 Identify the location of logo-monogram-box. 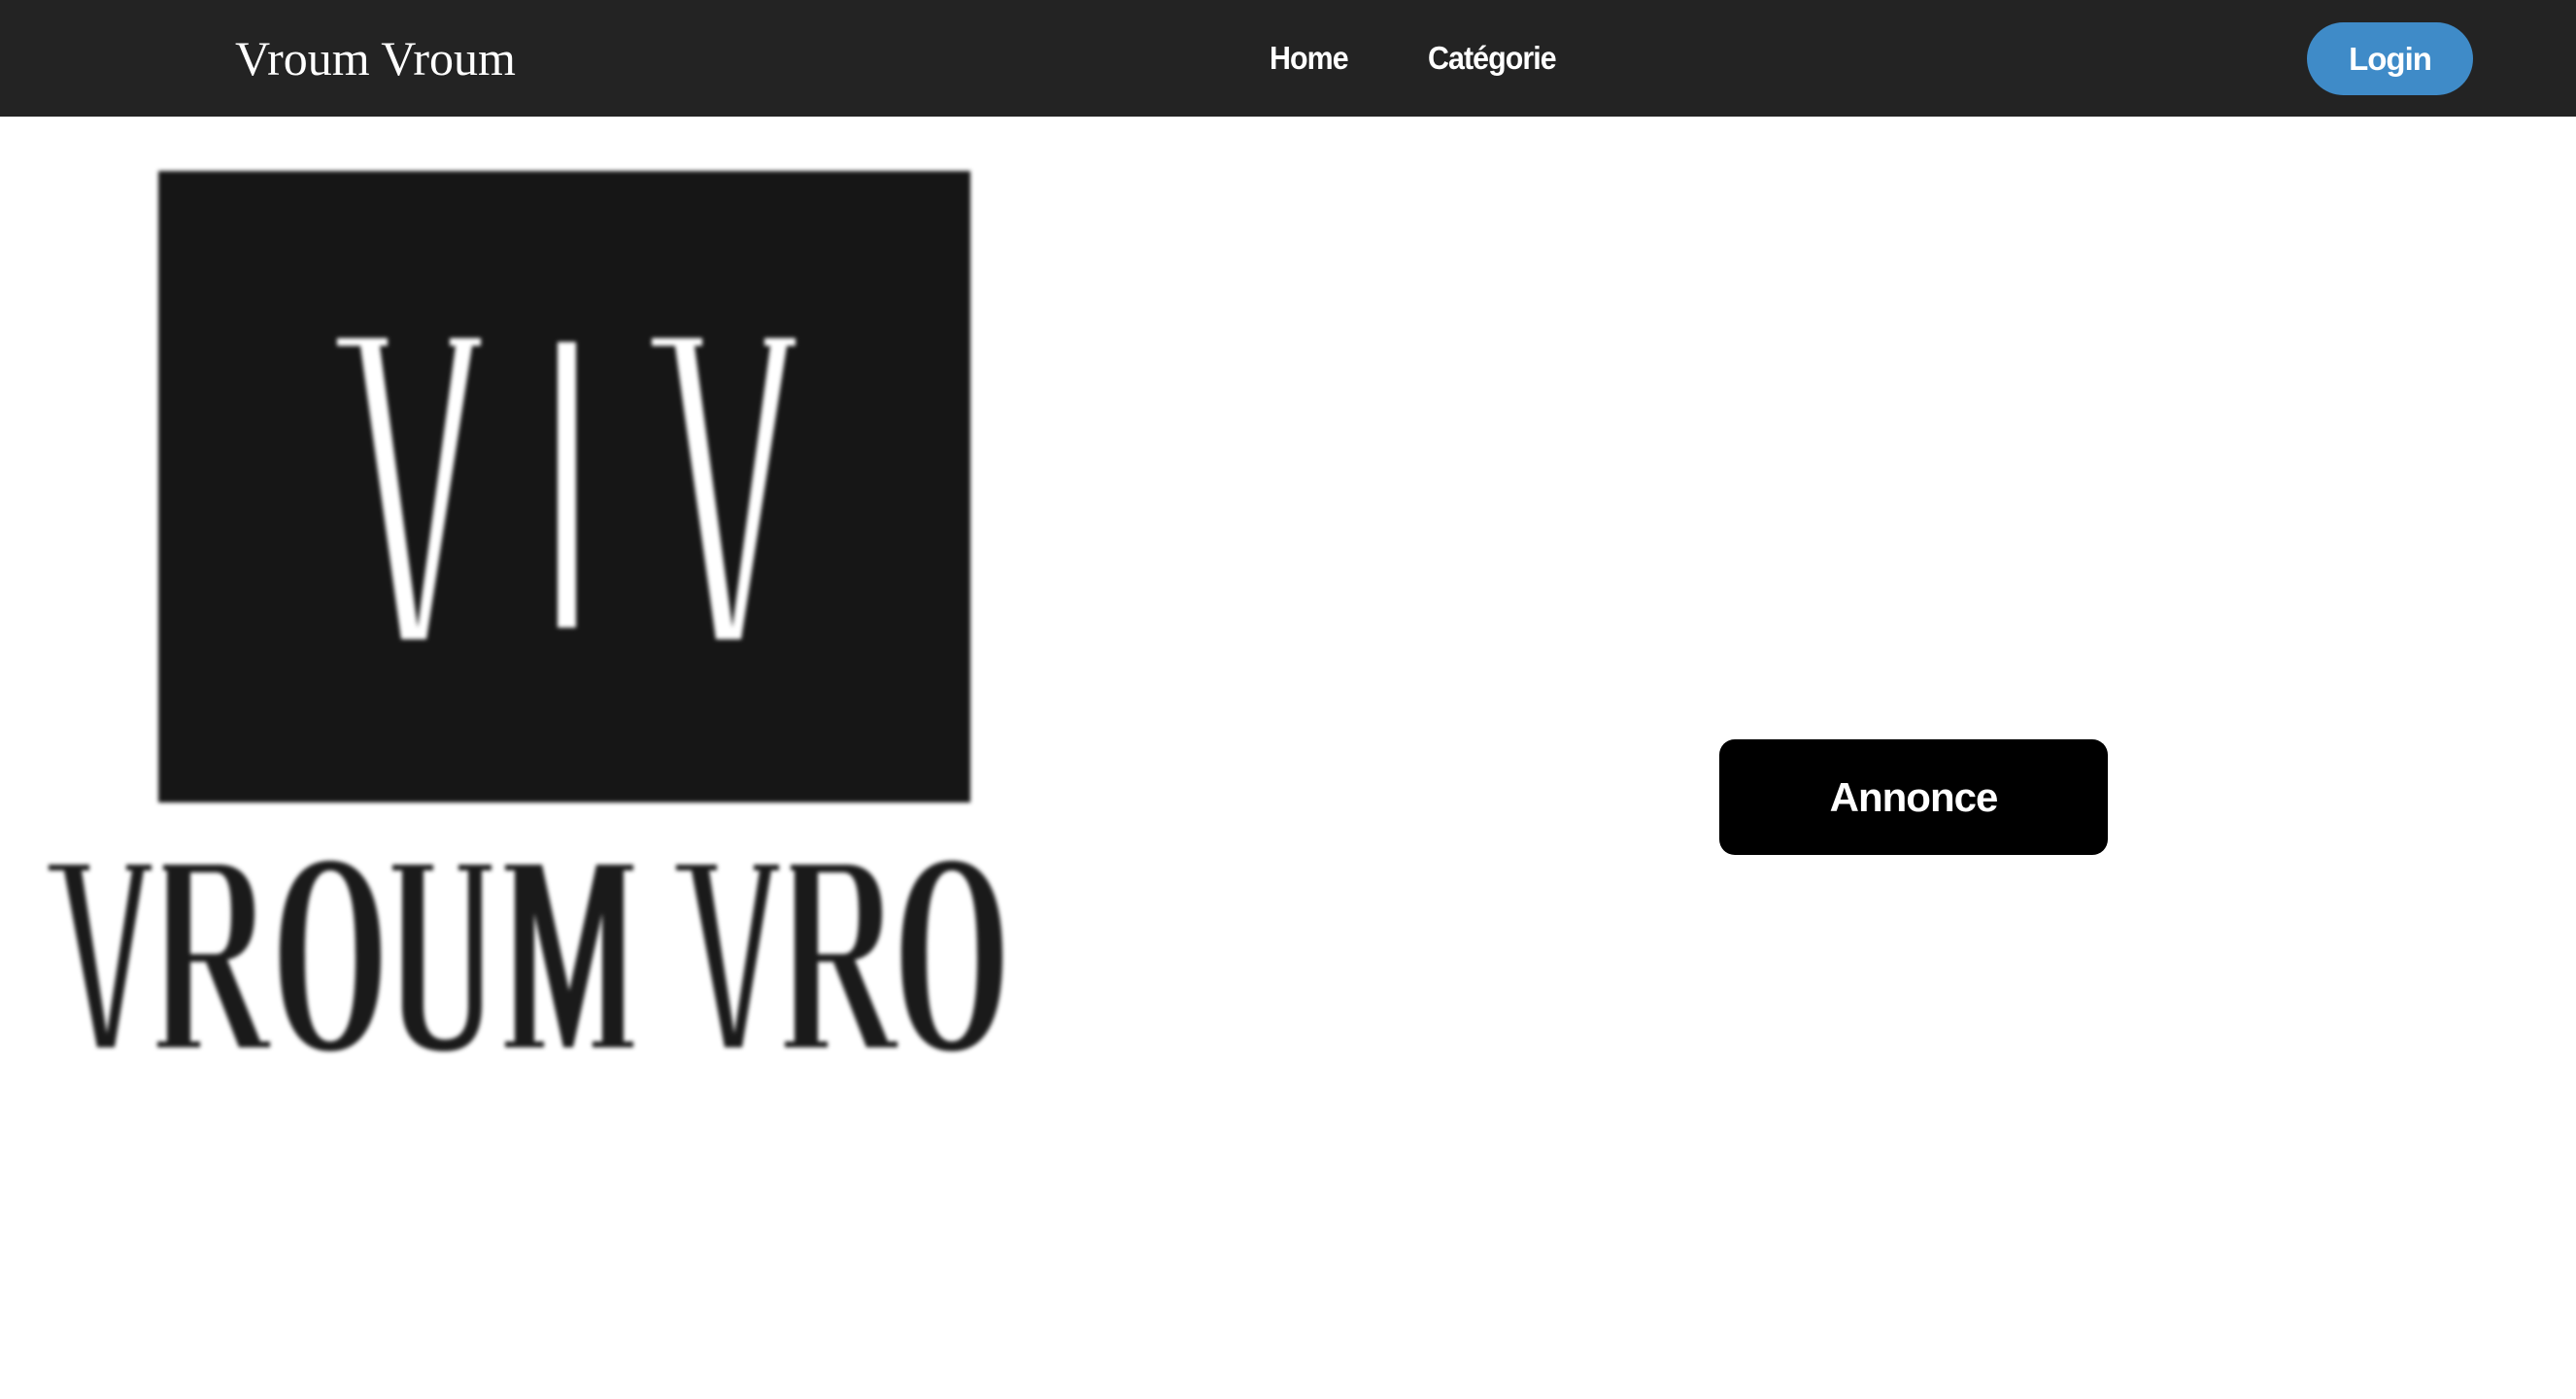
(564, 486).